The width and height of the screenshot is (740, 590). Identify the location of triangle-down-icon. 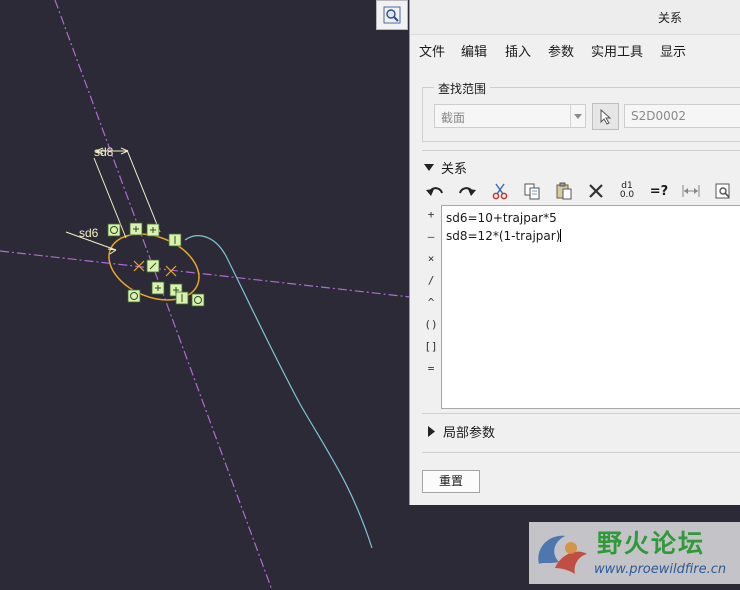
(429, 167).